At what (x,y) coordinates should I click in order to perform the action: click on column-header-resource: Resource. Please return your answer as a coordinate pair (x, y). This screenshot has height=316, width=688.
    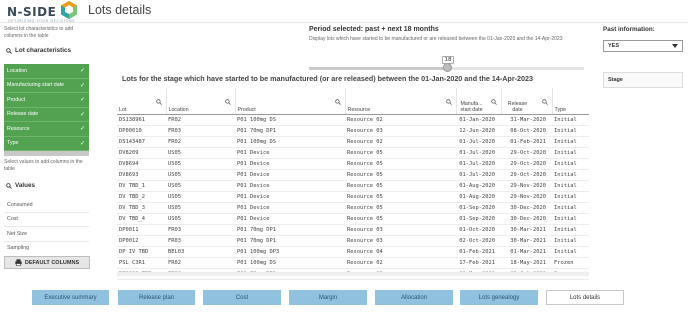
    Looking at the image, I should click on (400, 101).